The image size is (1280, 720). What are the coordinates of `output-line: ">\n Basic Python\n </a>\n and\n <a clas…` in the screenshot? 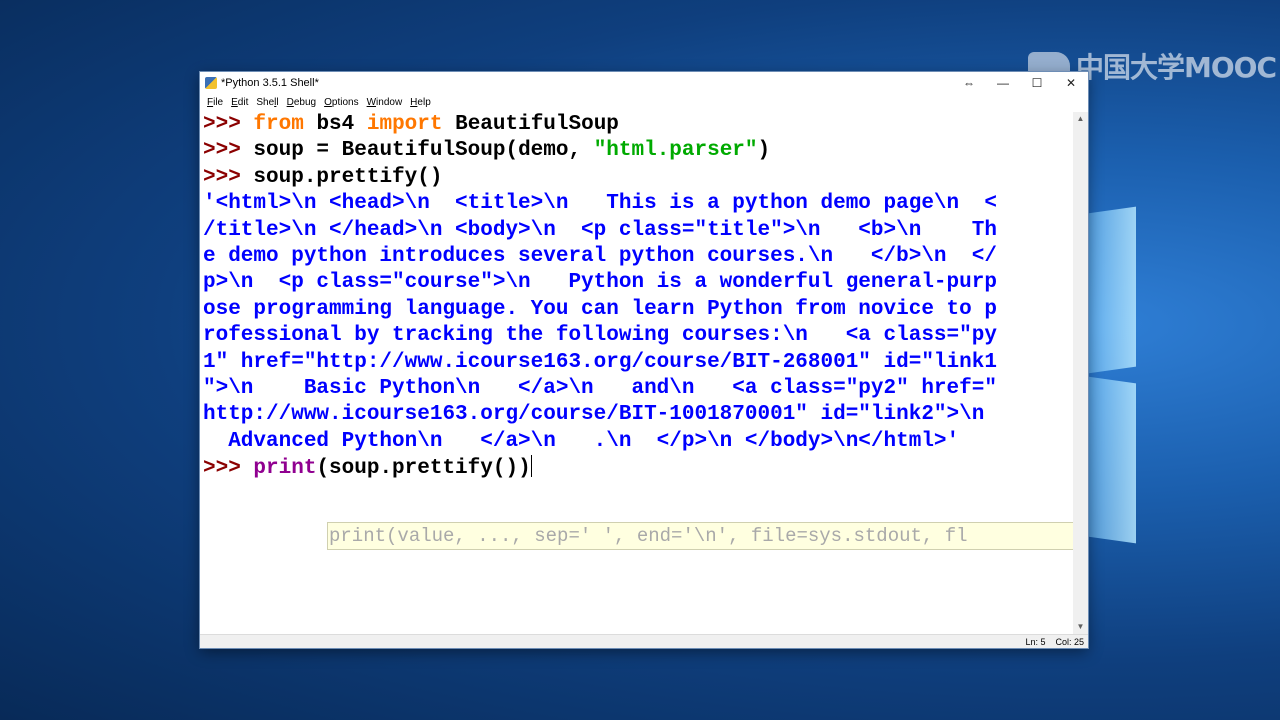 It's located at (600, 388).